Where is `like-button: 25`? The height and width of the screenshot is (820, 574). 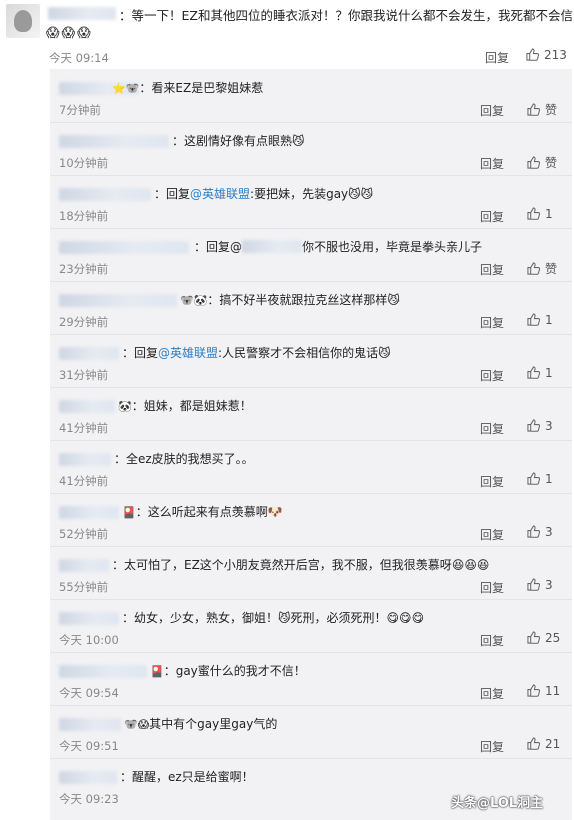
like-button: 25 is located at coordinates (543, 638).